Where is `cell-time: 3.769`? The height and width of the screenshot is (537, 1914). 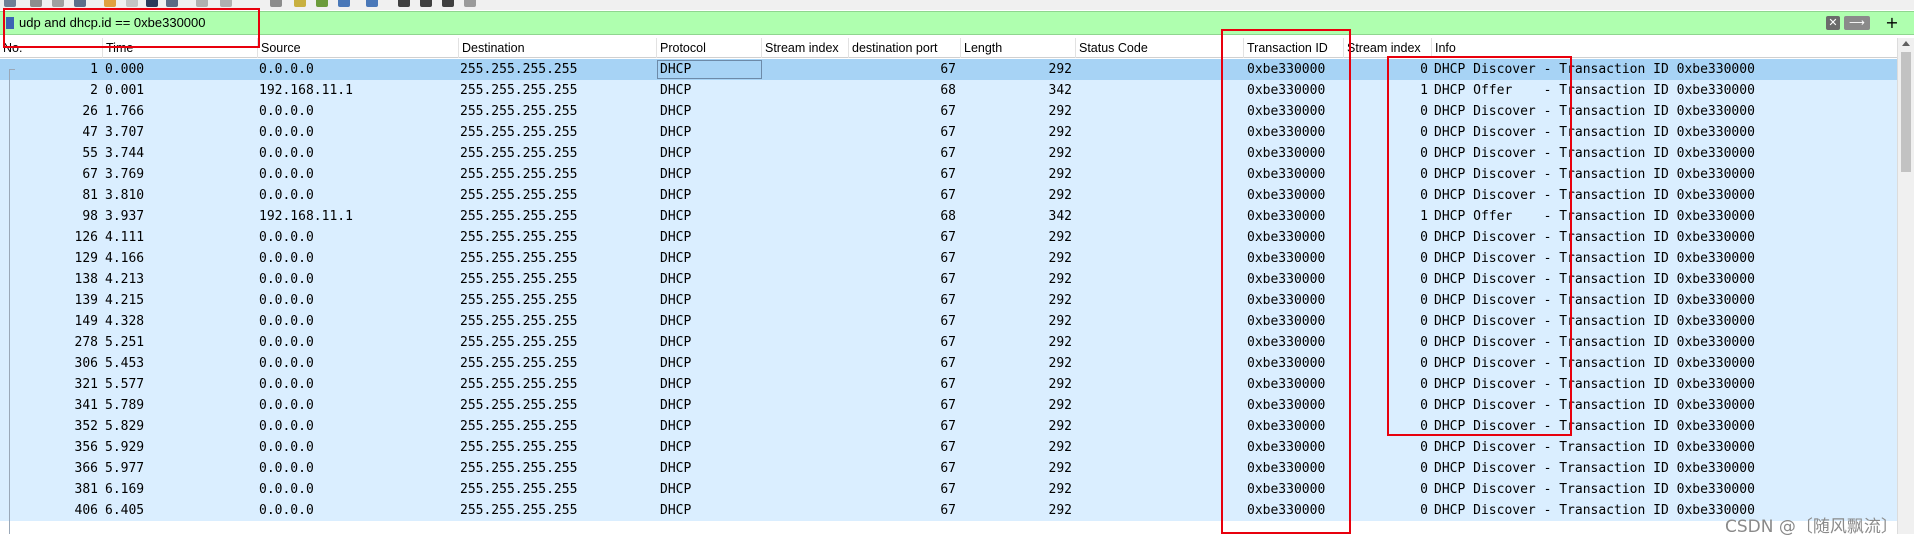
cell-time: 3.769 is located at coordinates (125, 174).